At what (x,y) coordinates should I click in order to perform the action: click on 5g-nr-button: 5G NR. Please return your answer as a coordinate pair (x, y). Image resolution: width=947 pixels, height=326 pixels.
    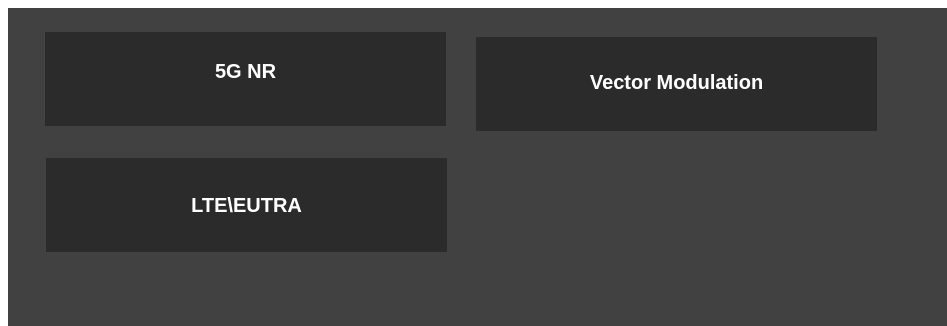
    Looking at the image, I should click on (245, 79).